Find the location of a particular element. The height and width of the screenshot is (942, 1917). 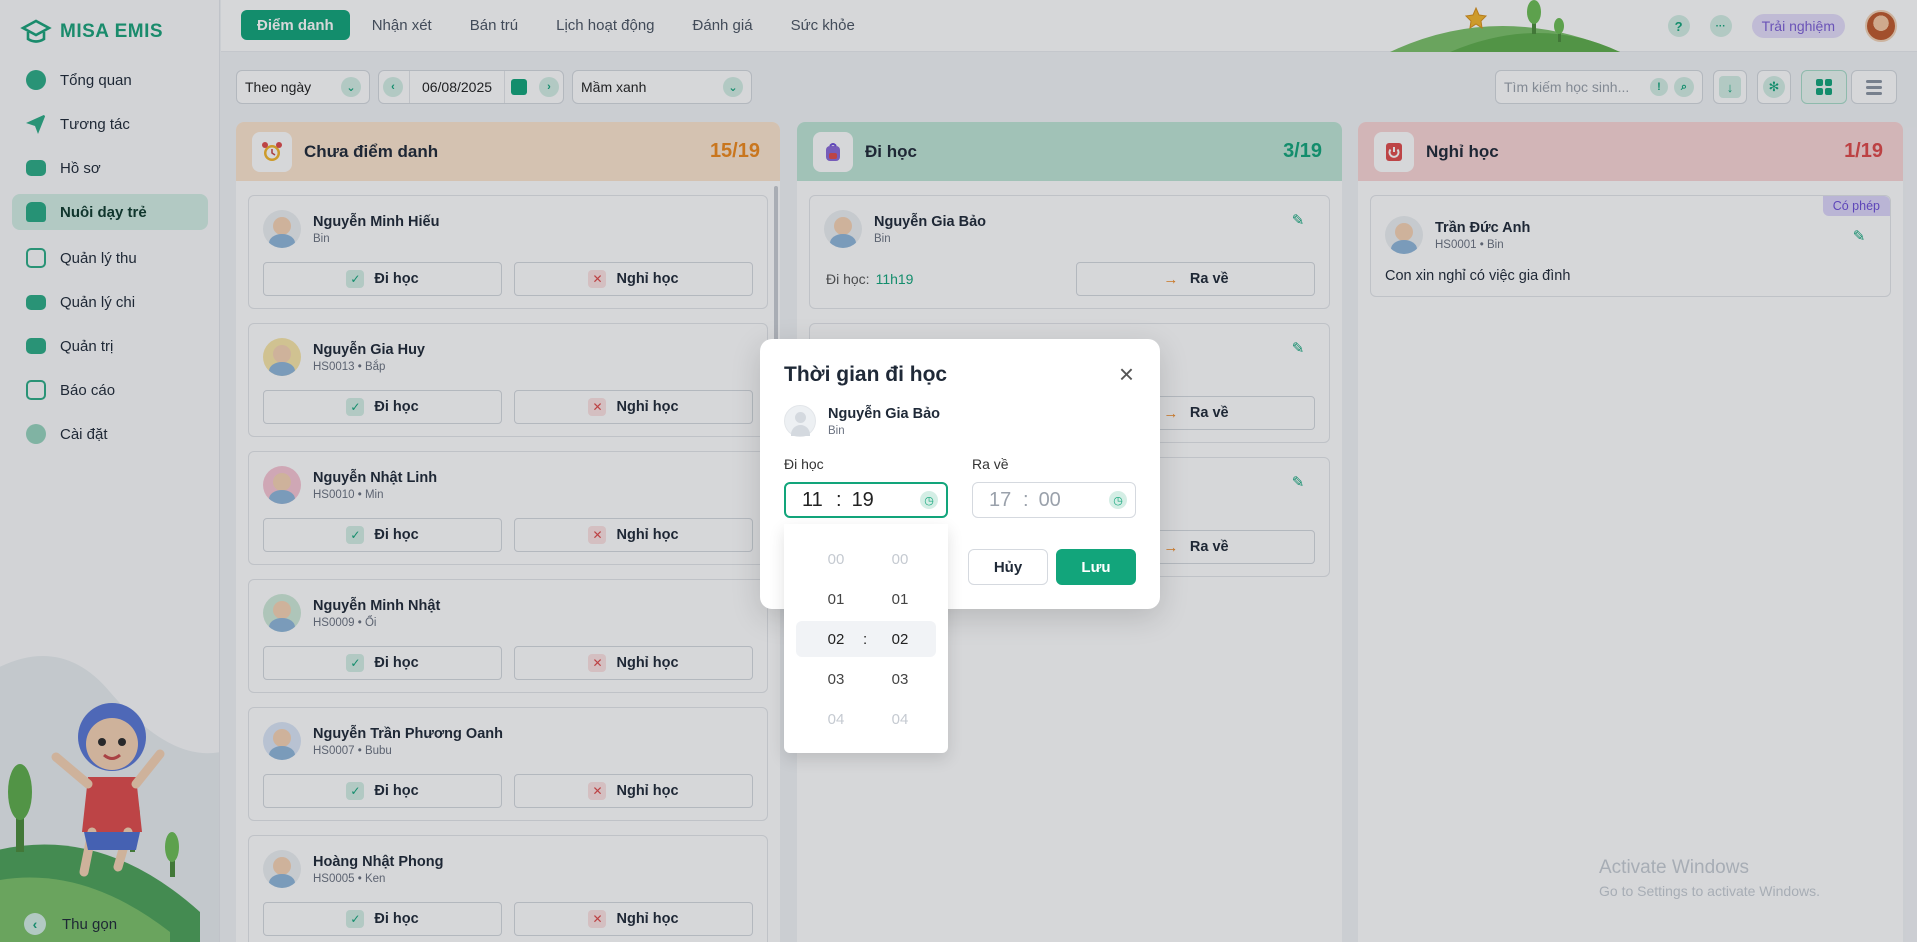

close-icon: × is located at coordinates (1126, 374).